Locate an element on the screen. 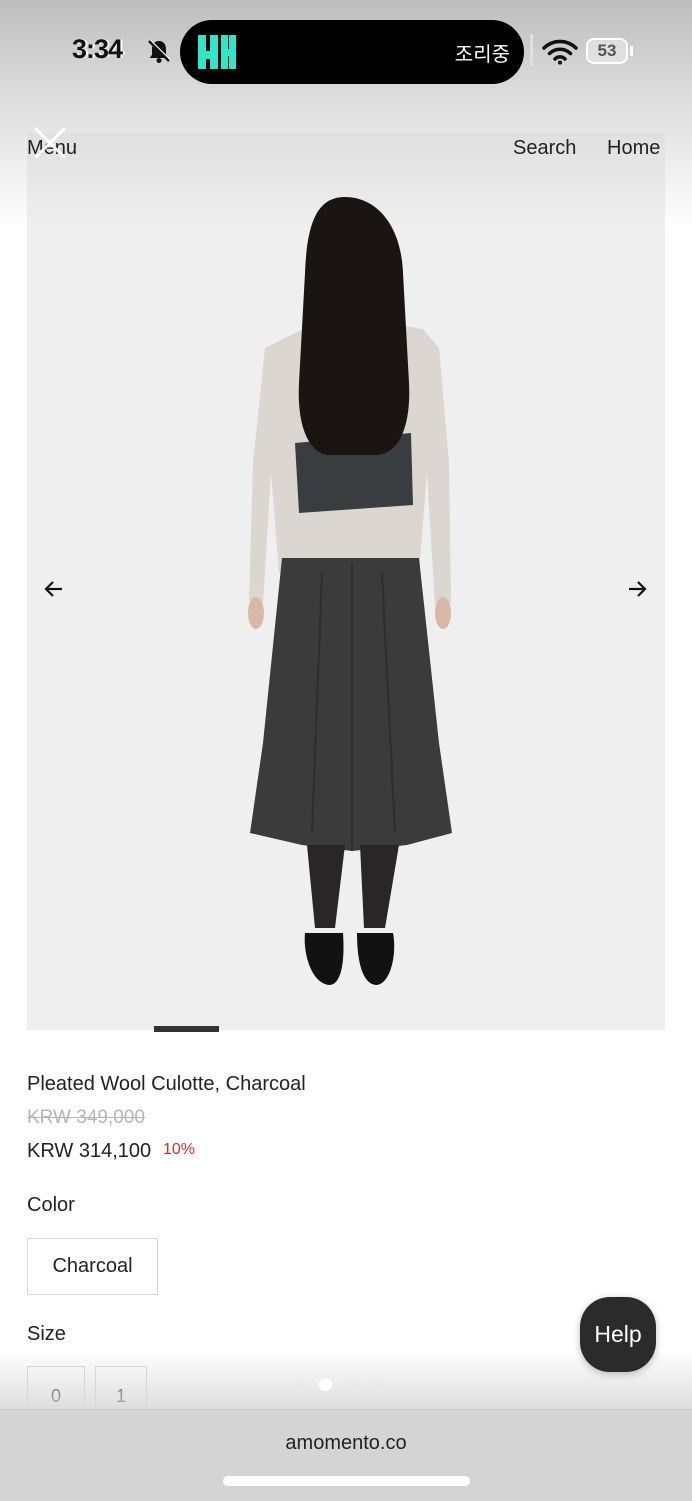 This screenshot has width=692, height=1501. search-link: Search is located at coordinates (544, 148).